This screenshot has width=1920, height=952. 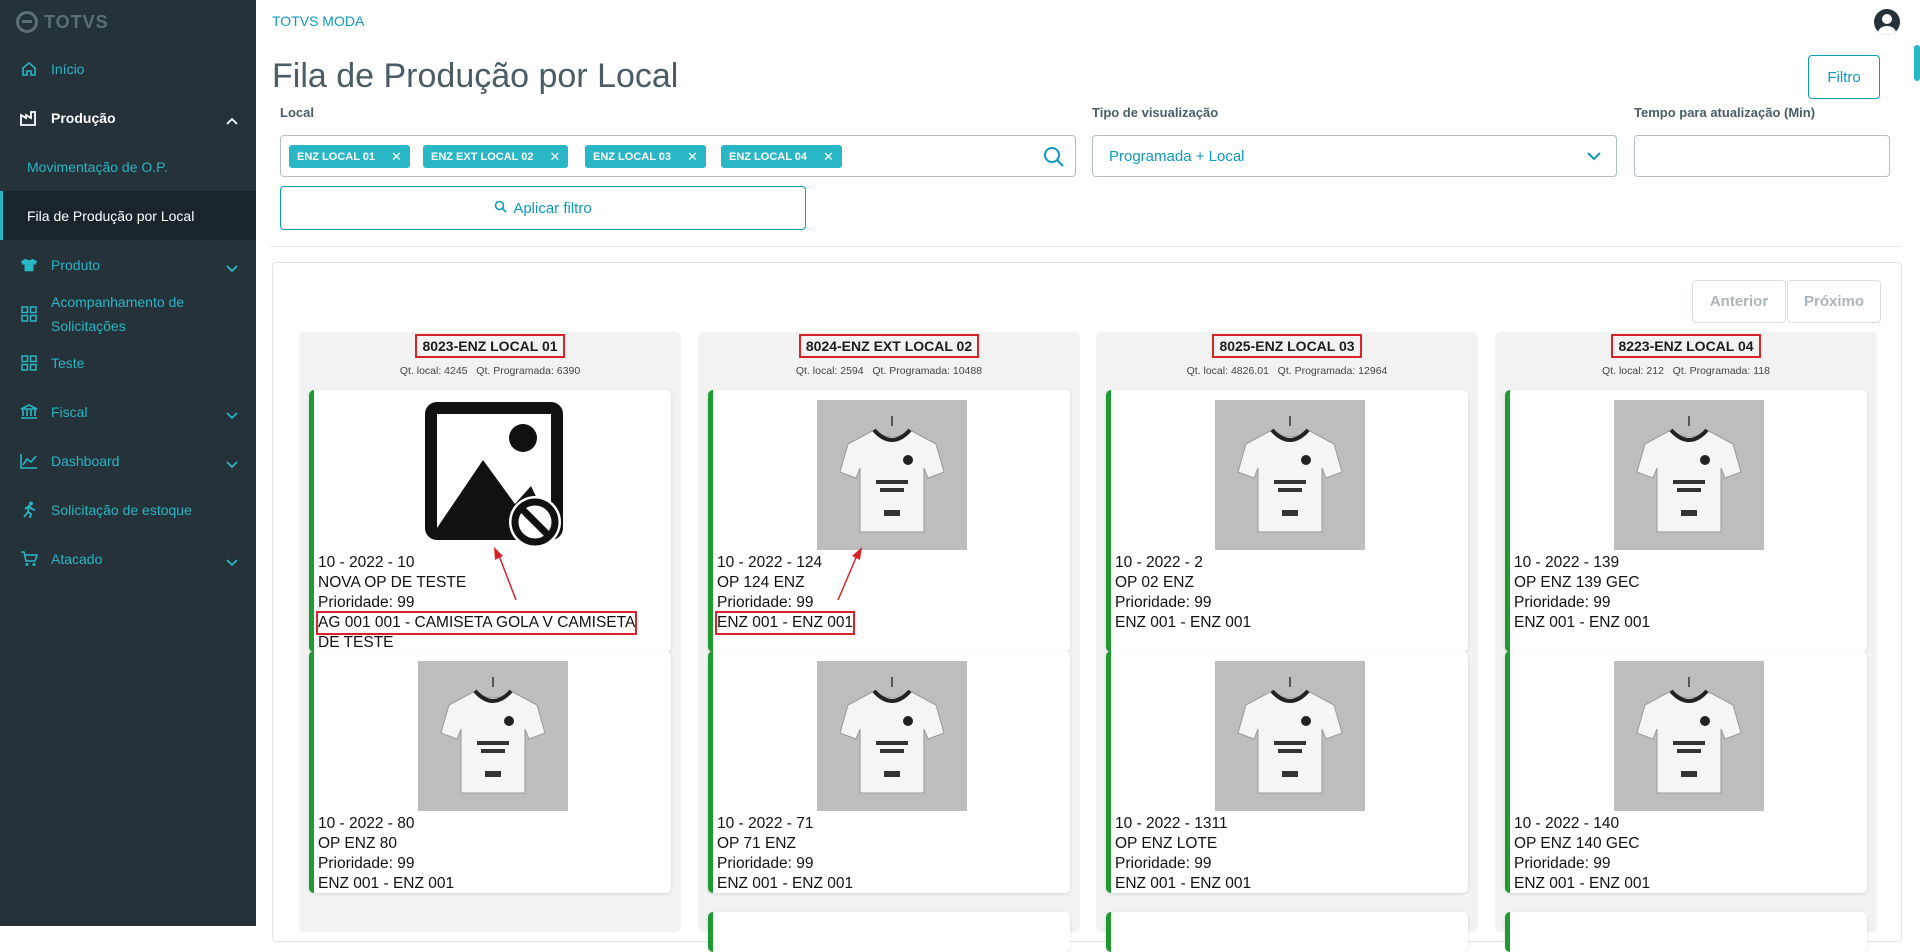 What do you see at coordinates (76, 21) in the screenshot?
I see `logo-text: TOTVS` at bounding box center [76, 21].